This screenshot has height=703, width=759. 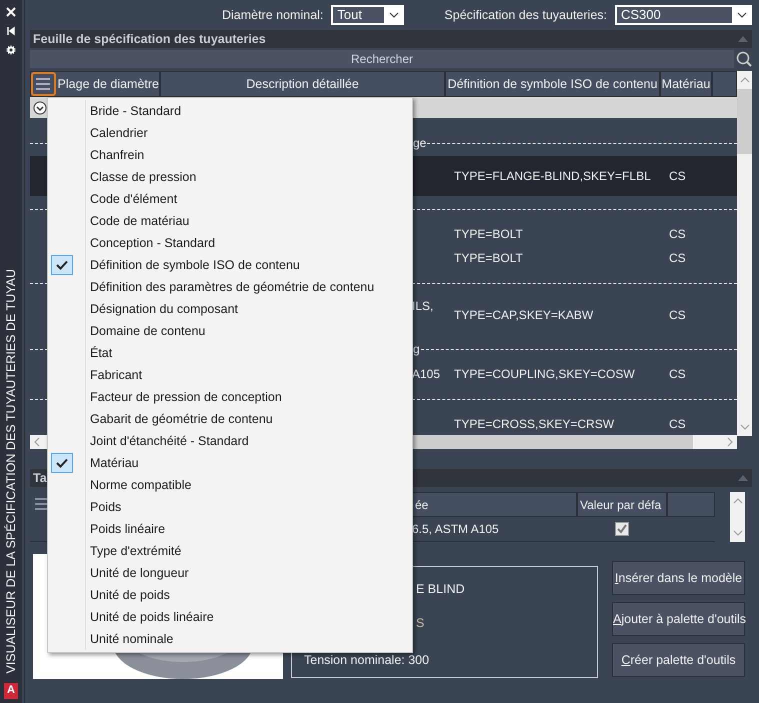 What do you see at coordinates (420, 143) in the screenshot?
I see `group-label: ge` at bounding box center [420, 143].